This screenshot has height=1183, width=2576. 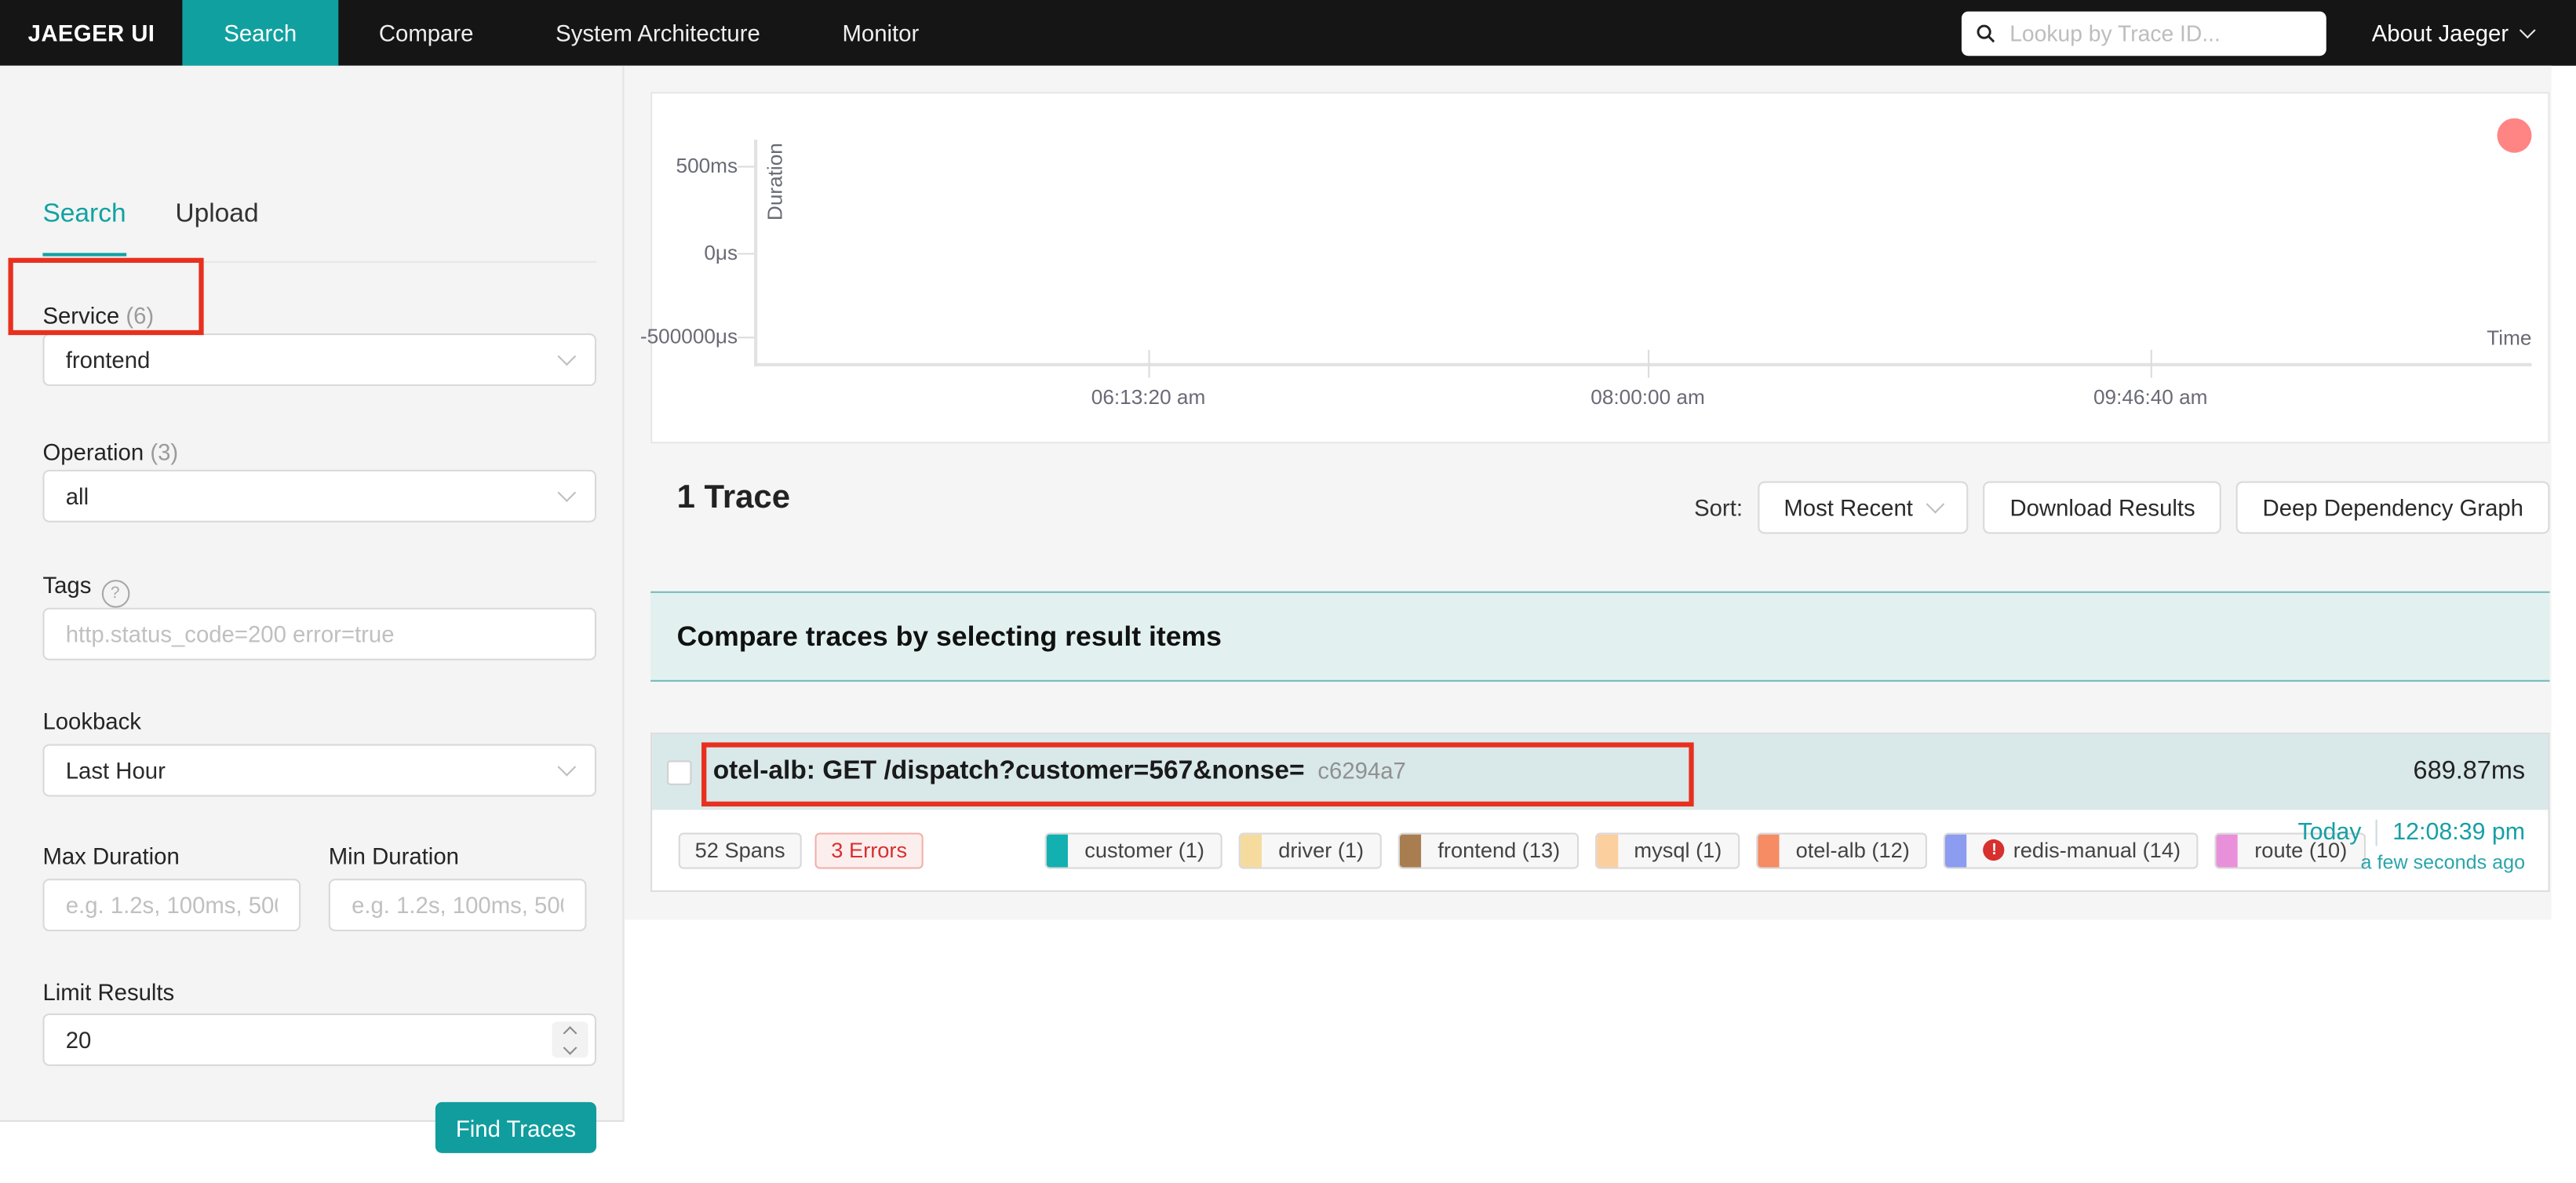 What do you see at coordinates (949, 636) in the screenshot?
I see `compare-banner-text: Compare traces by selecting result items` at bounding box center [949, 636].